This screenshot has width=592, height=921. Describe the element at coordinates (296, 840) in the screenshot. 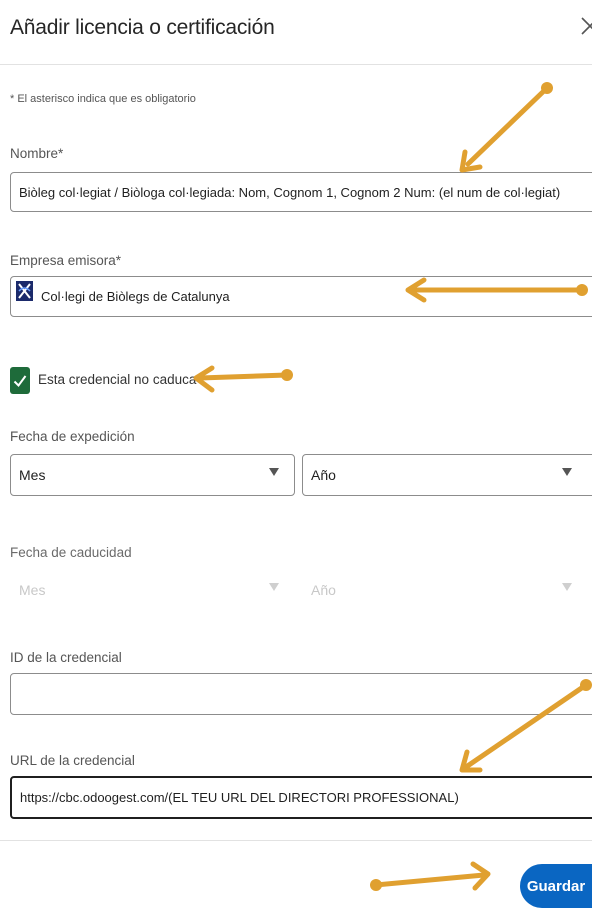

I see `footer-divider` at that location.